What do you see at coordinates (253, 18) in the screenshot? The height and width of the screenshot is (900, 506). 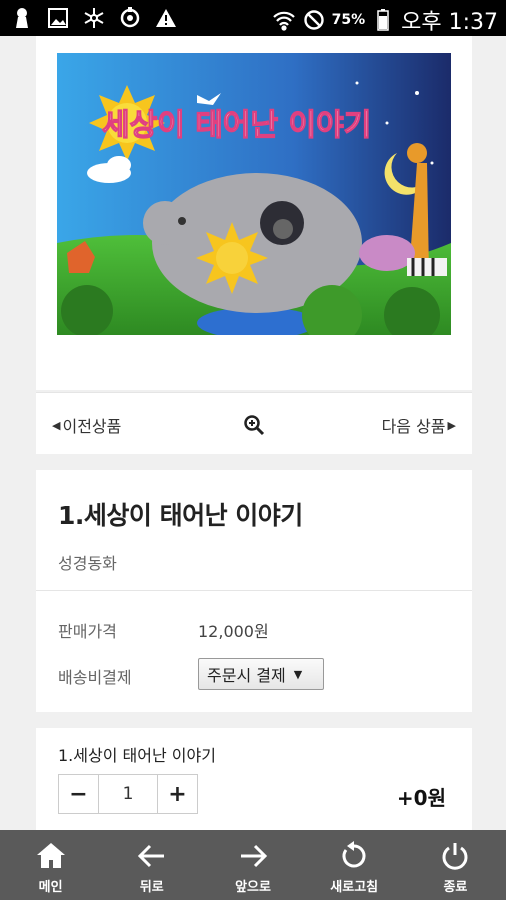 I see `status-bar: 75% 오후 1:37` at bounding box center [253, 18].